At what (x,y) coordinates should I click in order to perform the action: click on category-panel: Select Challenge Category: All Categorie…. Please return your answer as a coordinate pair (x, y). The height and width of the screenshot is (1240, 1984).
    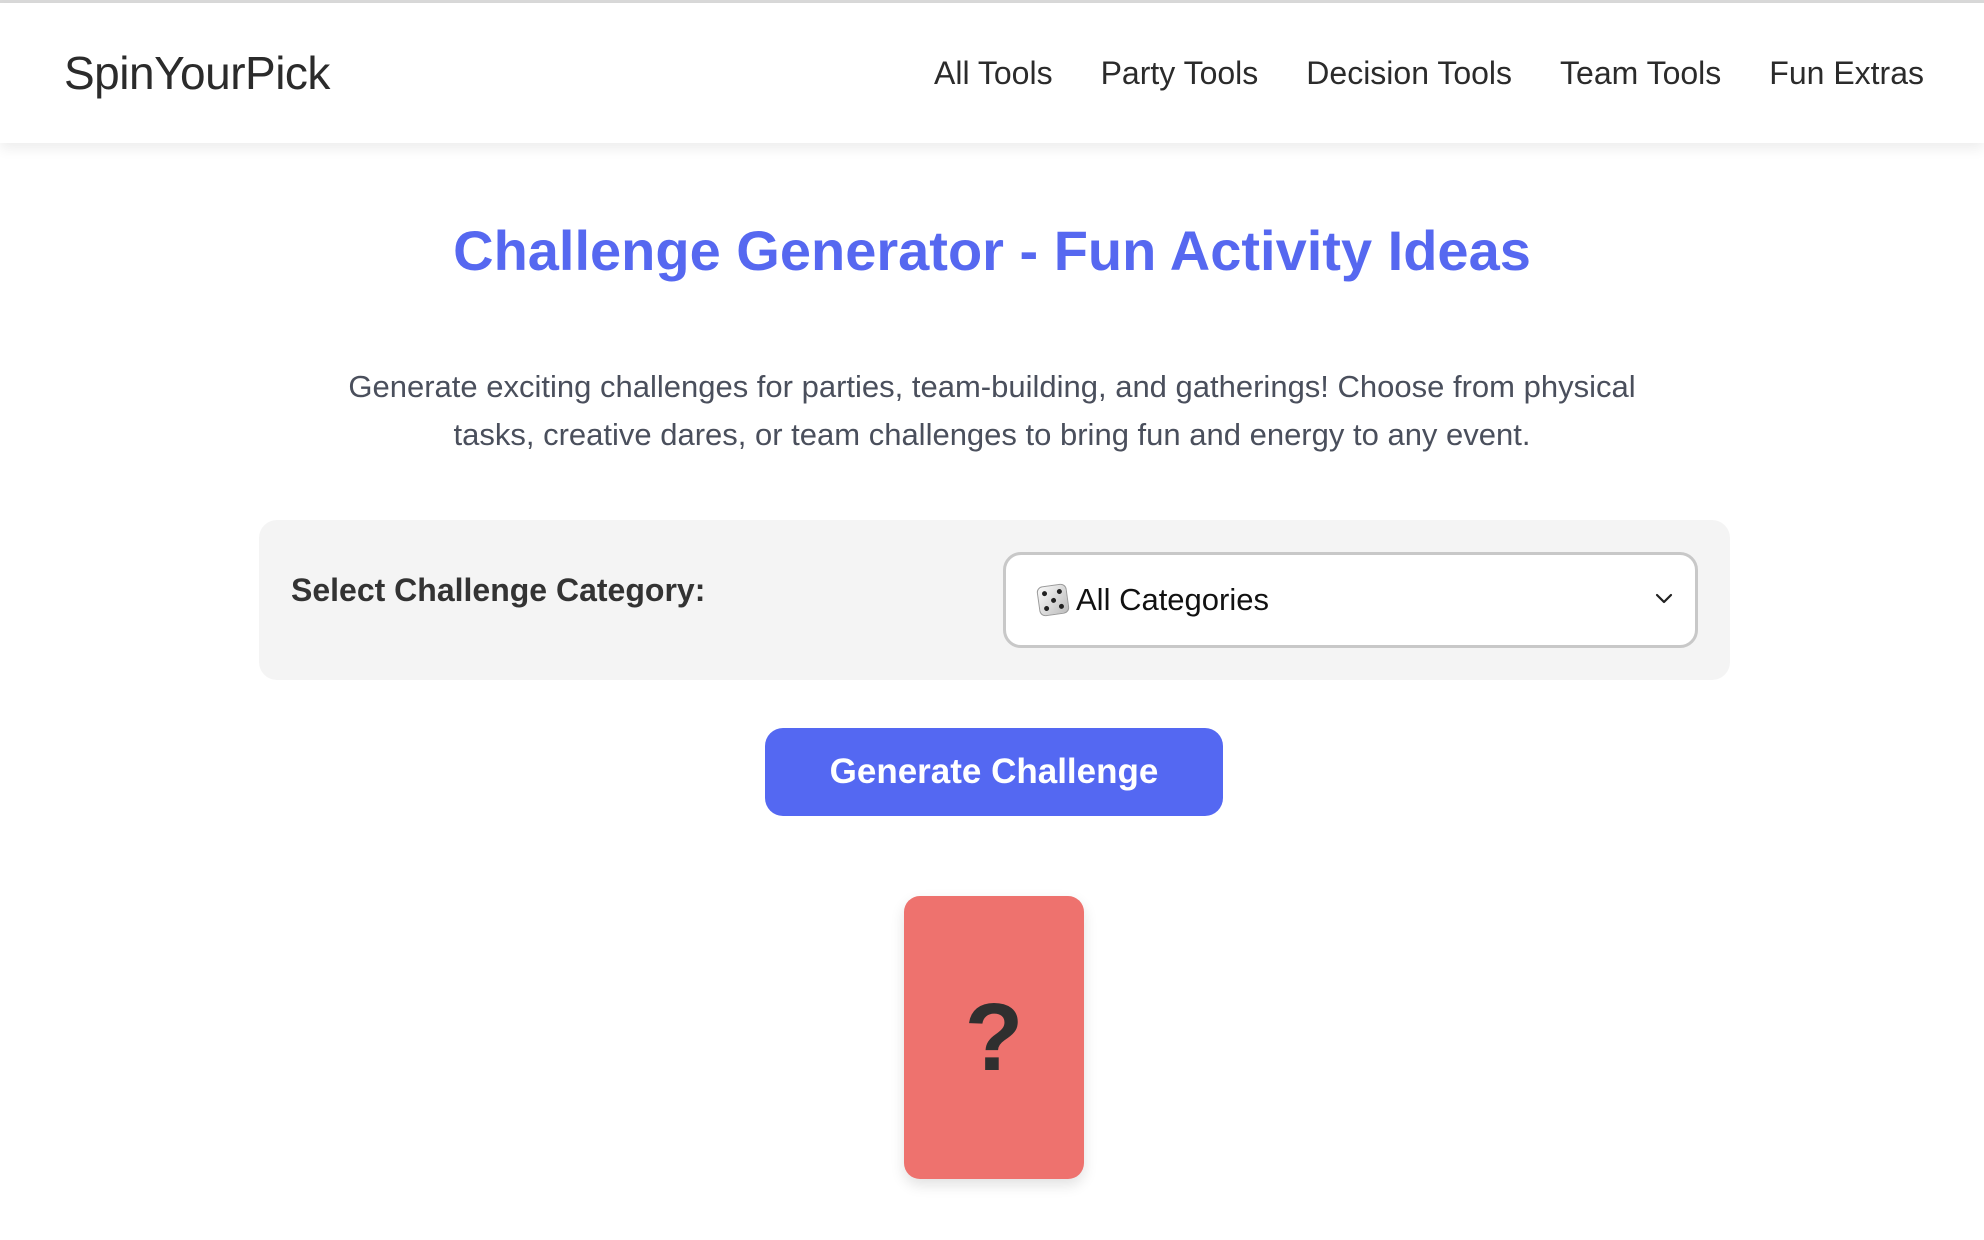
    Looking at the image, I should click on (994, 600).